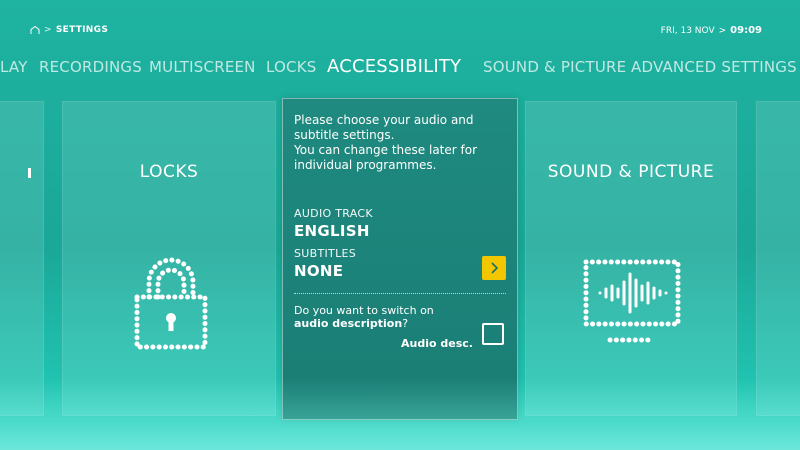  What do you see at coordinates (364, 310) in the screenshot?
I see `question-prefix: Do you want to switch on` at bounding box center [364, 310].